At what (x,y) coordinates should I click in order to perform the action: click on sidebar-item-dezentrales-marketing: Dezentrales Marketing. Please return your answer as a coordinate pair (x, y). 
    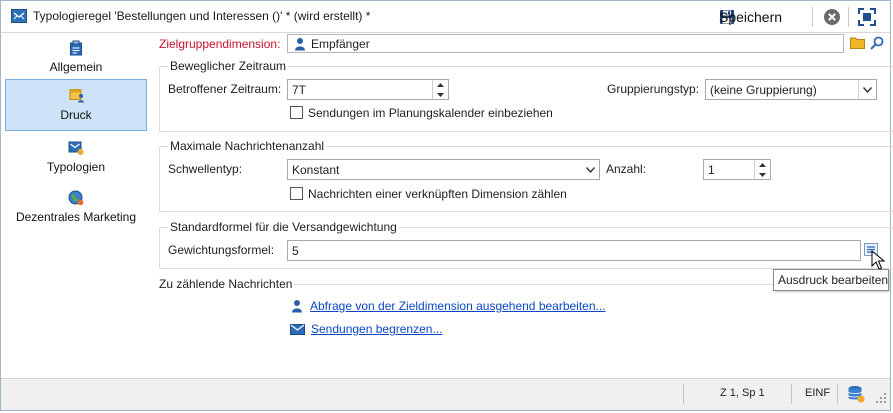
    Looking at the image, I should click on (76, 211).